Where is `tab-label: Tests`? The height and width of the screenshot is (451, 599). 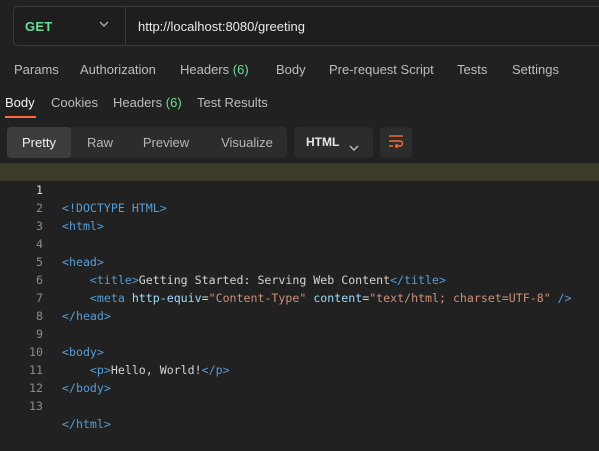 tab-label: Tests is located at coordinates (472, 69).